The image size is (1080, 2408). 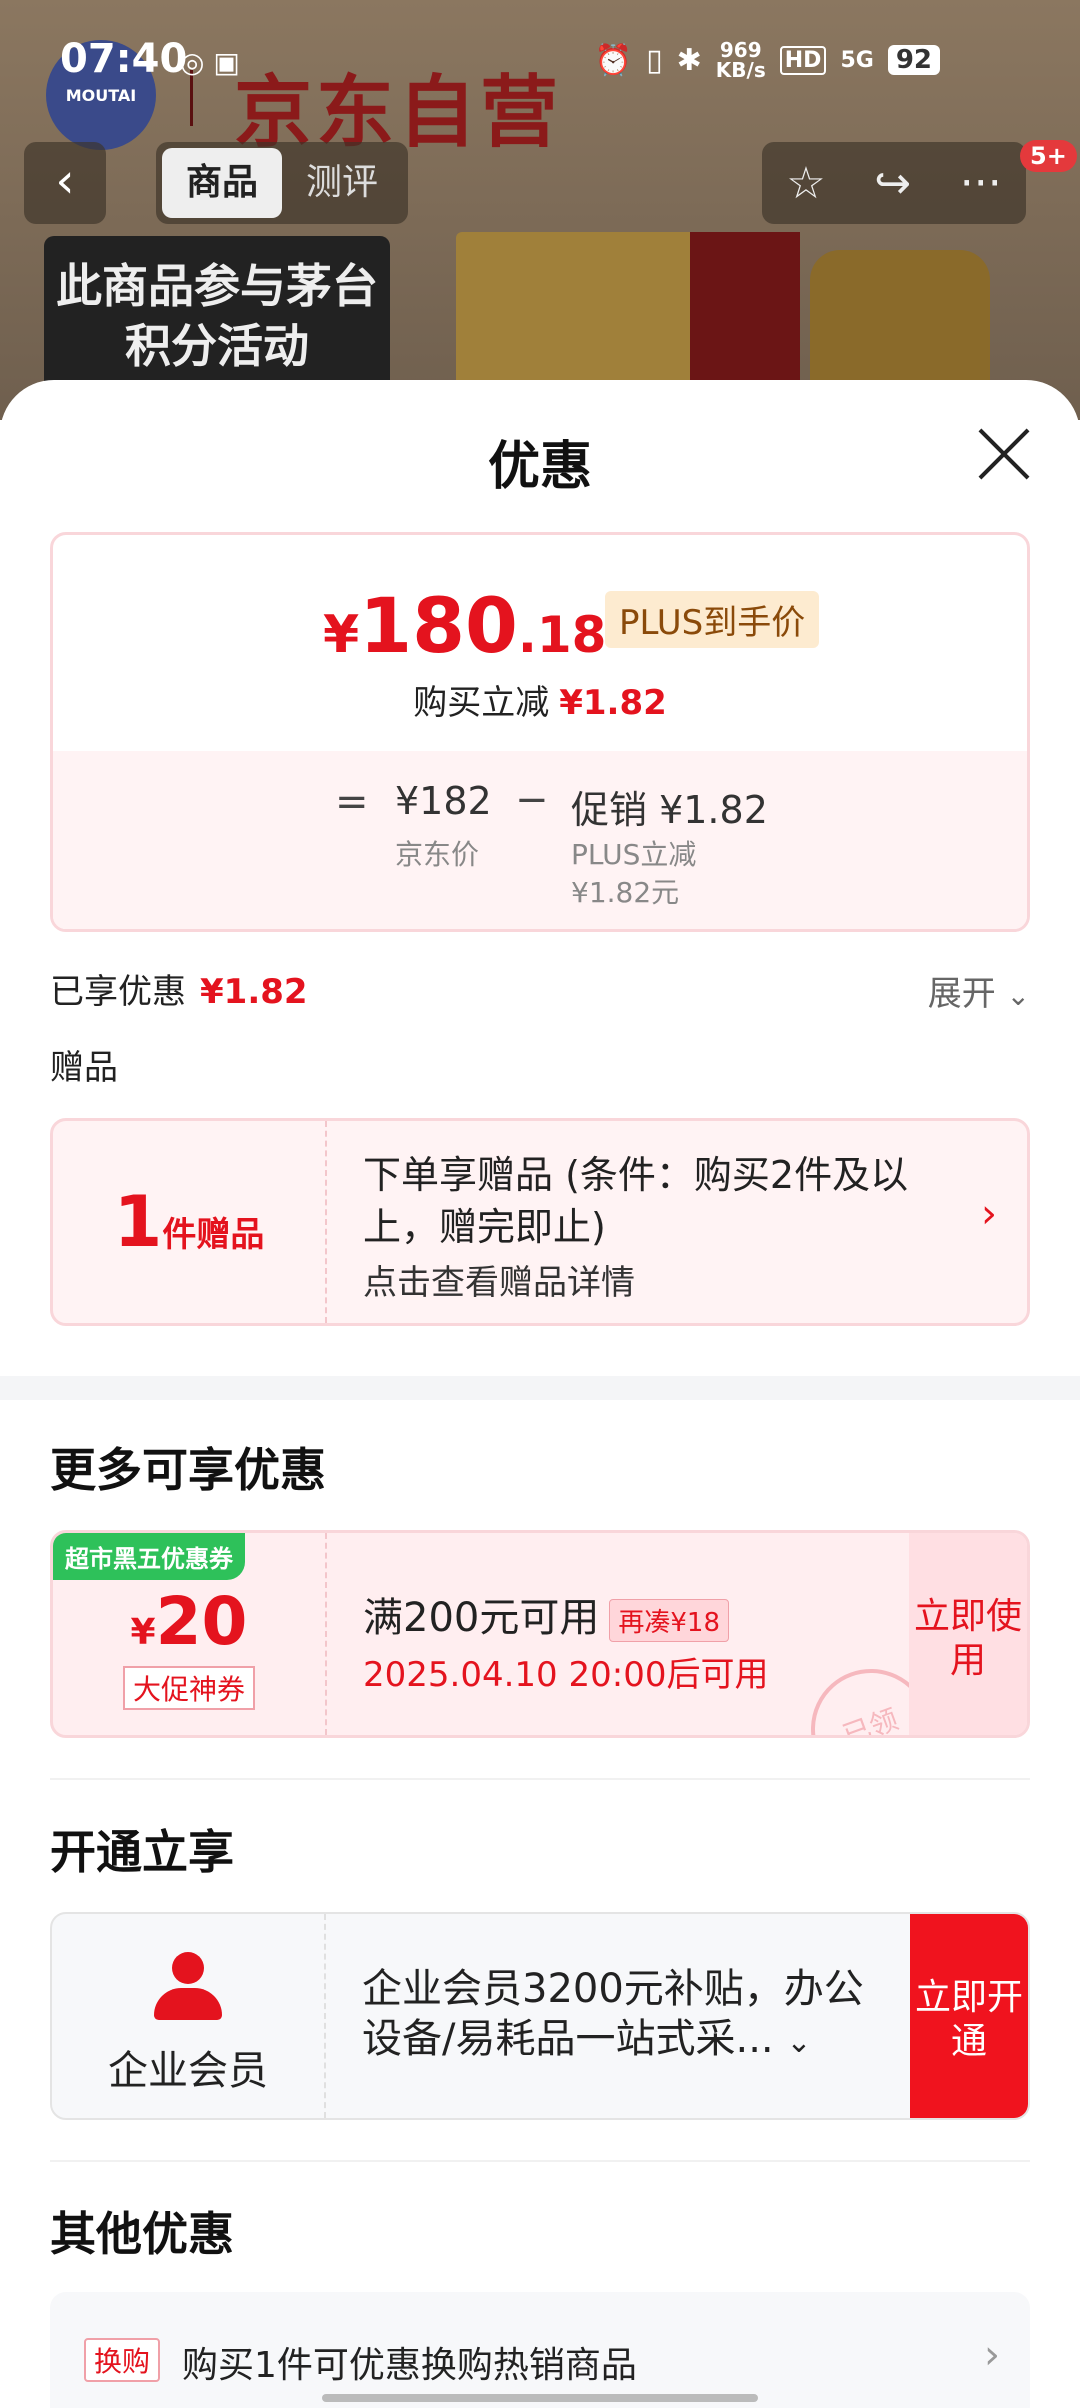 What do you see at coordinates (149, 1556) in the screenshot?
I see `coupon-ribbon: 超市黑五优惠券` at bounding box center [149, 1556].